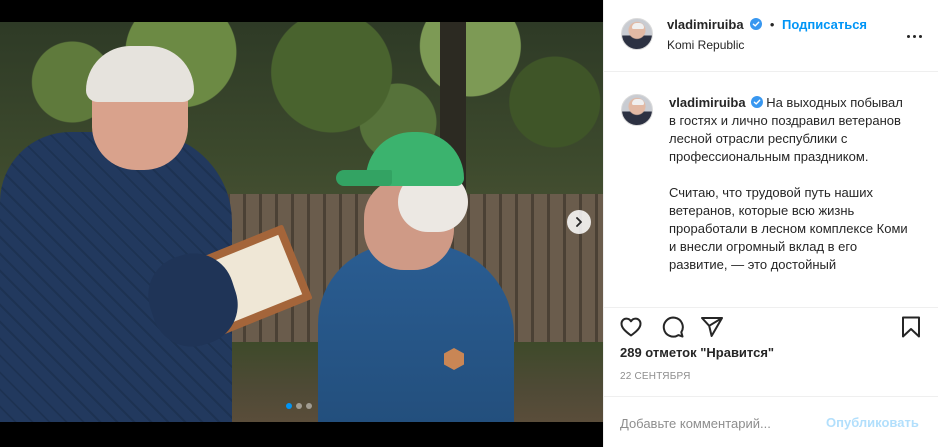 Image resolution: width=938 pixels, height=447 pixels. Describe the element at coordinates (771, 324) in the screenshot. I see `post-actions` at that location.